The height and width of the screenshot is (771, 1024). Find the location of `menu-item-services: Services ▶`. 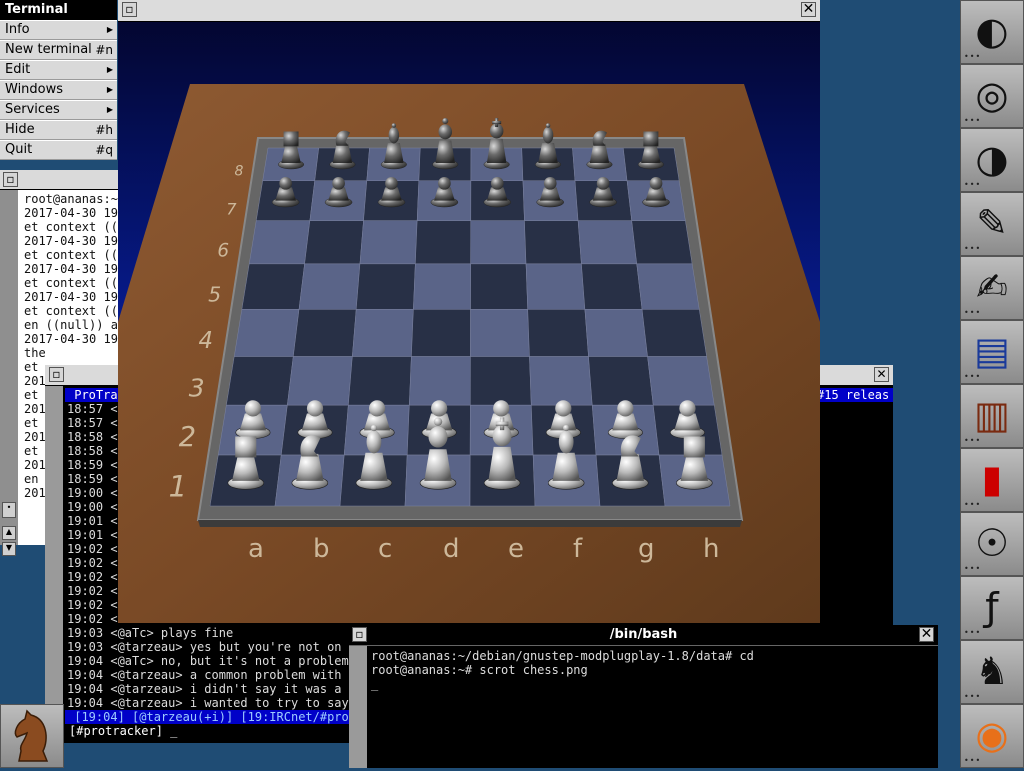

menu-item-services: Services ▶ is located at coordinates (58, 110).